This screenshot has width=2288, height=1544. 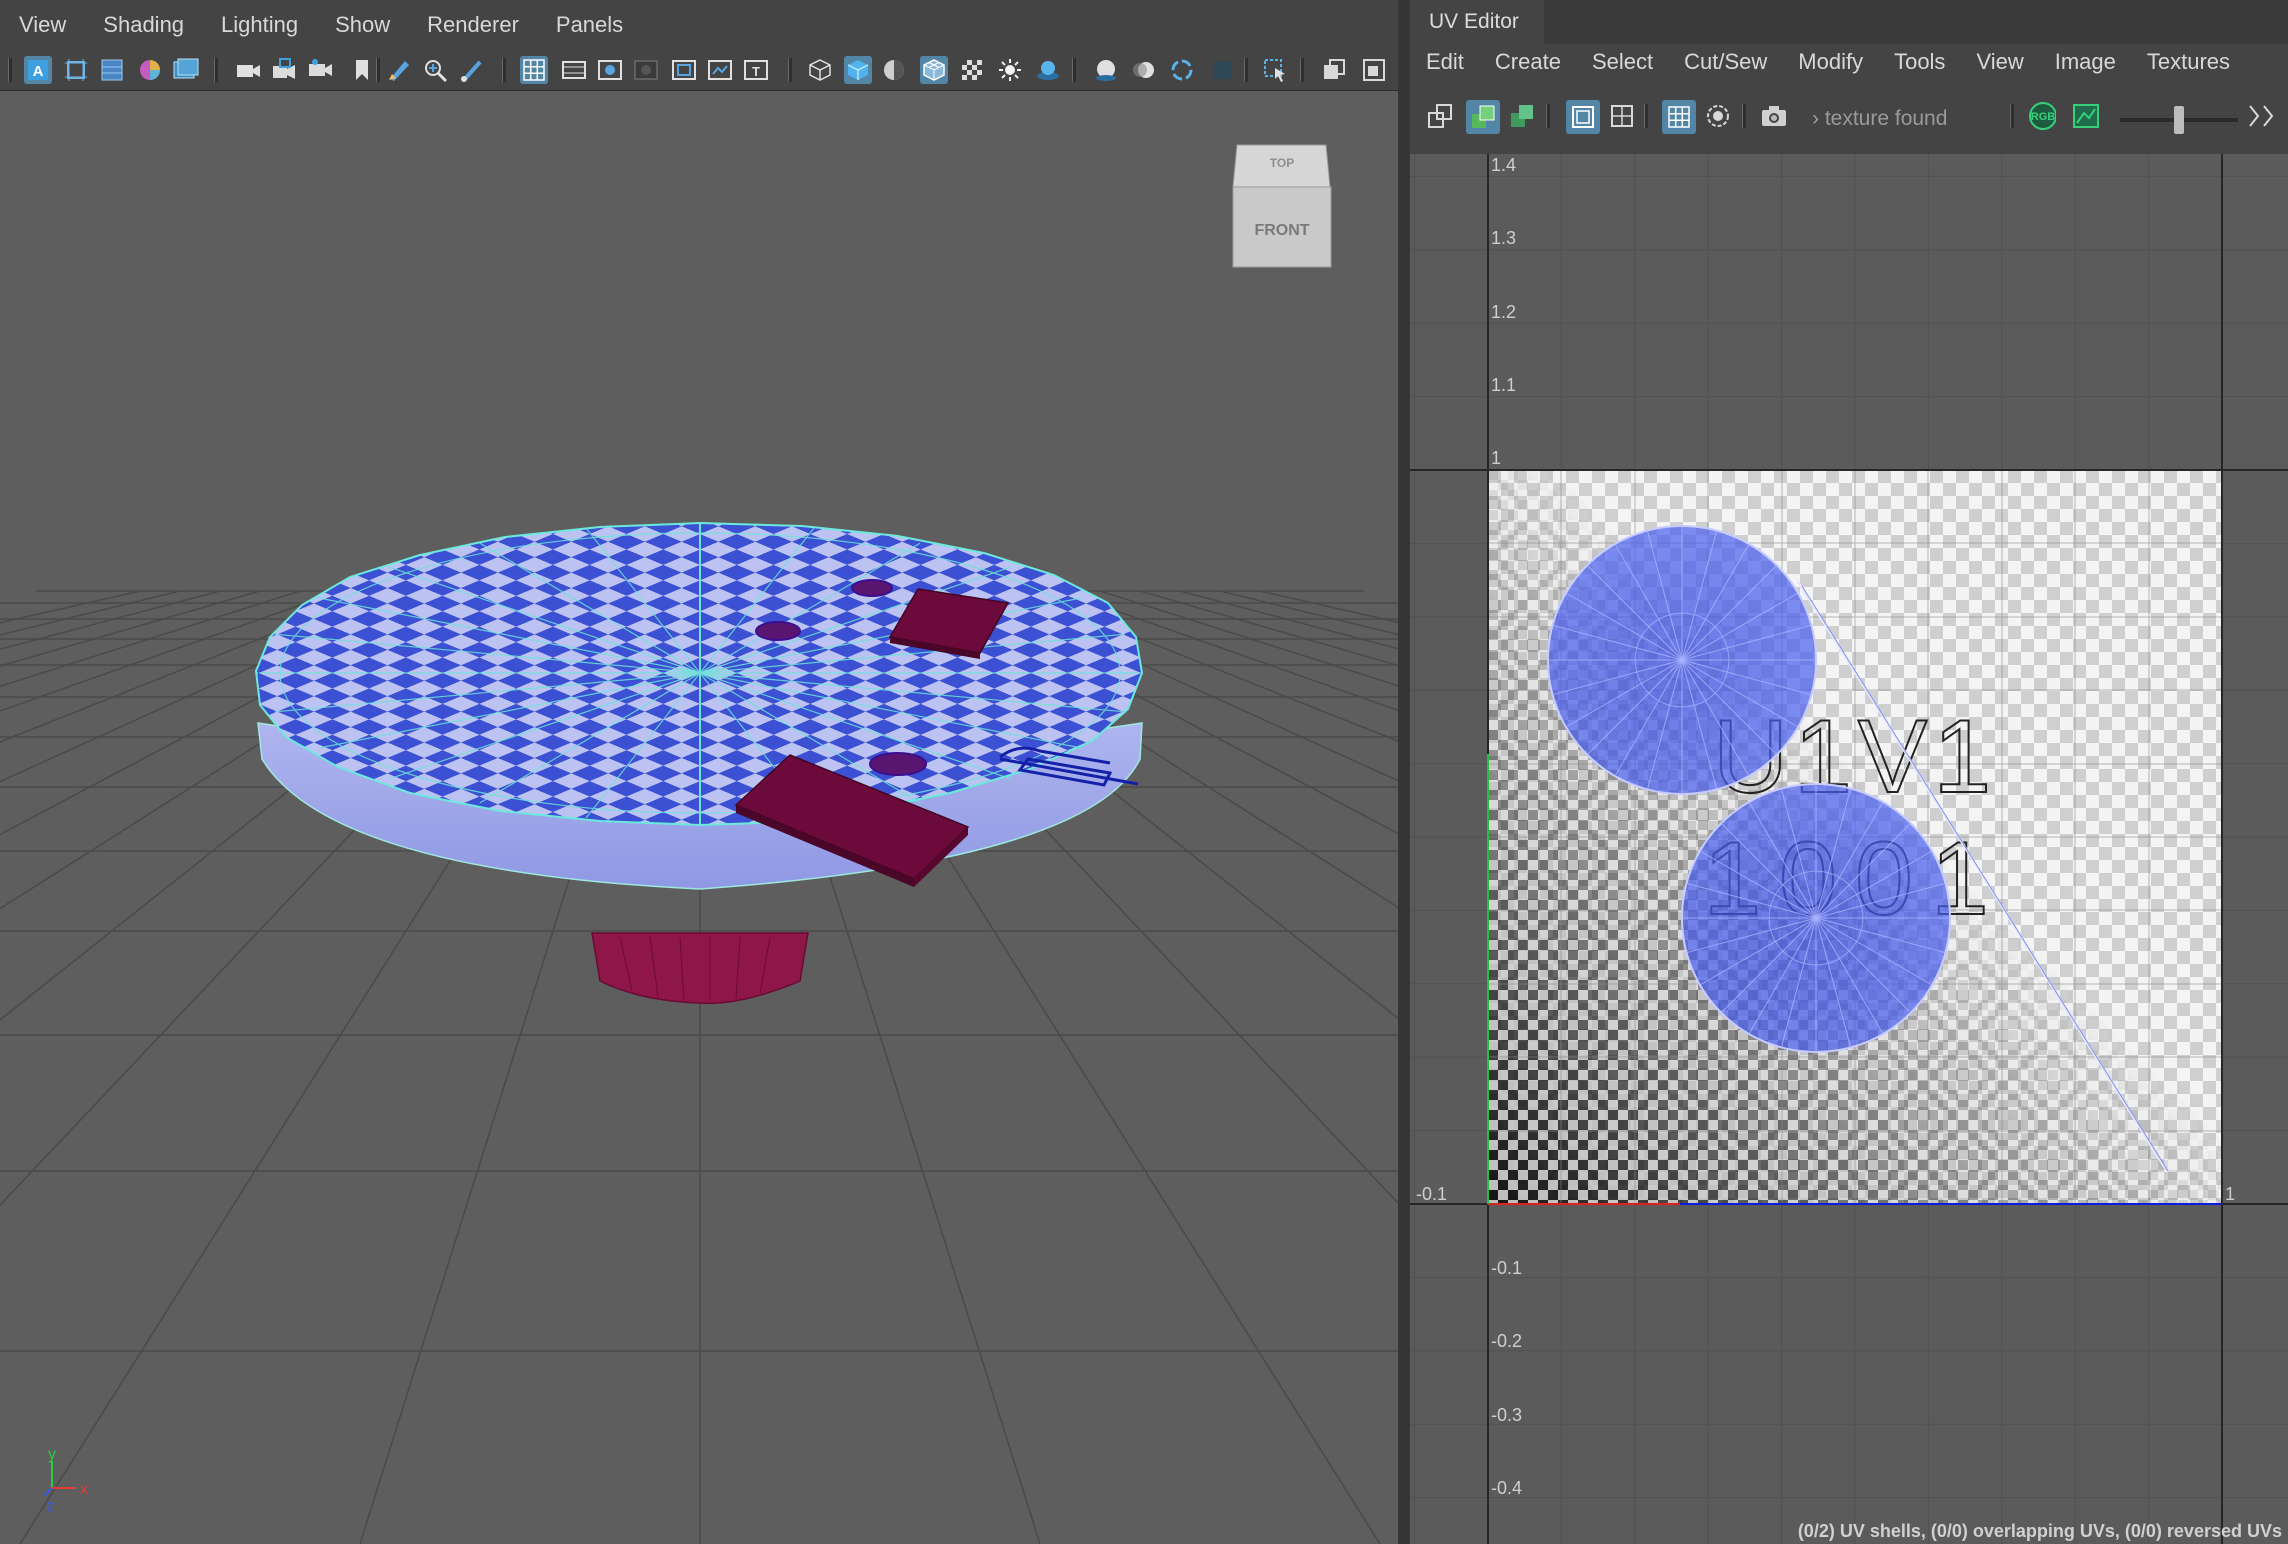 I want to click on uv-editor-toolbar: › texture found RGB, so click(x=1849, y=117).